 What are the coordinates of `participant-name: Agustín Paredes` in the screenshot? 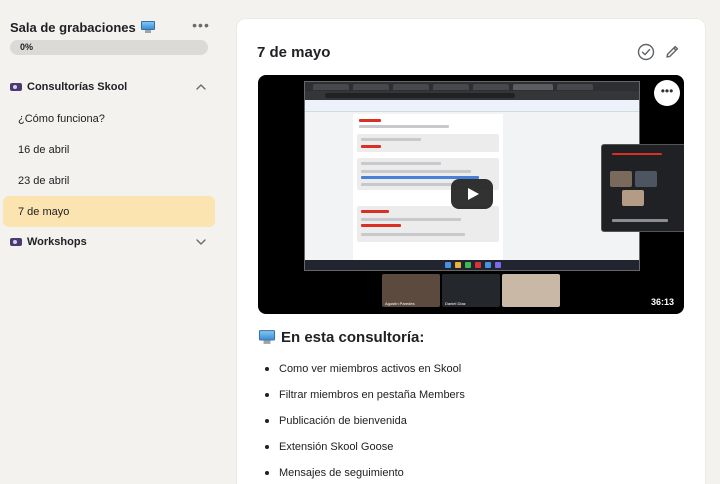 It's located at (400, 303).